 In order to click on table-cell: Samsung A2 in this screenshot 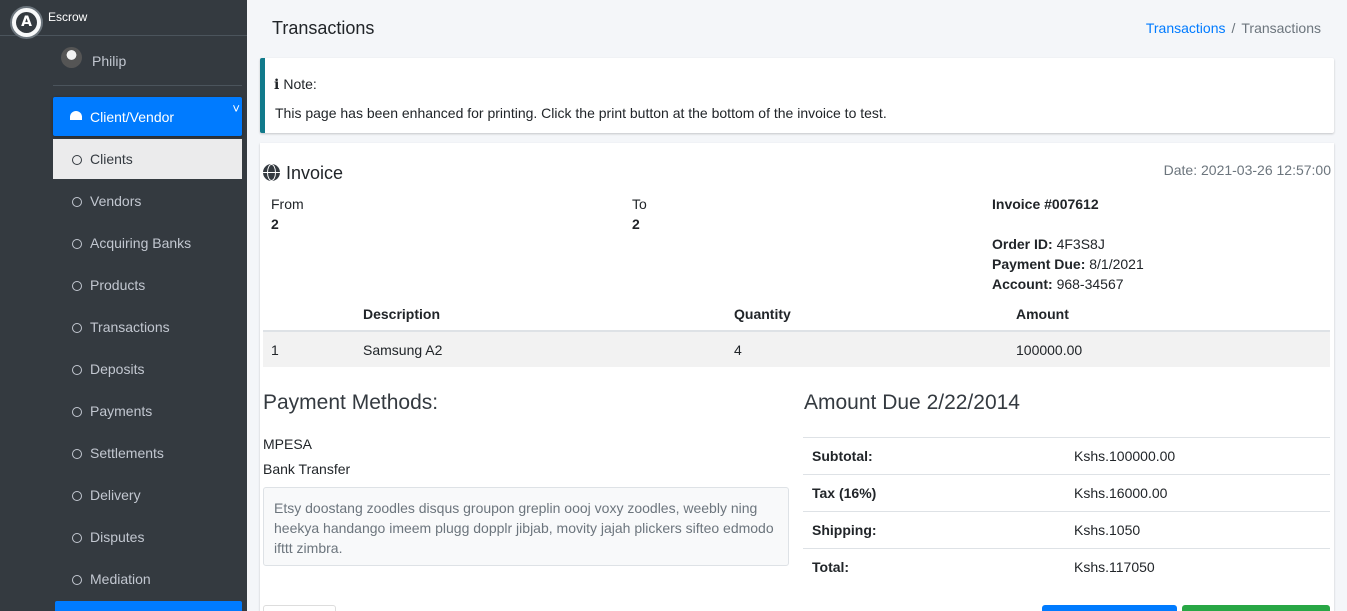, I will do `click(540, 349)`.